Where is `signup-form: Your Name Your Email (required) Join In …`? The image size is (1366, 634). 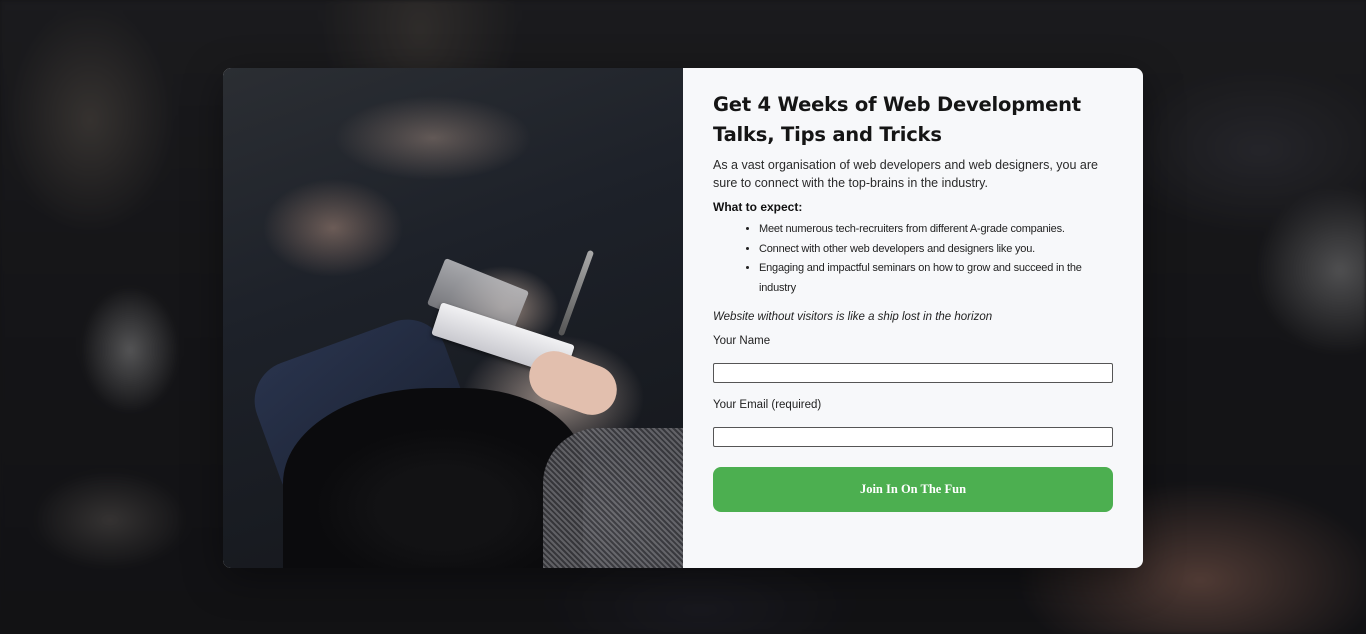
signup-form: Your Name Your Email (required) Join In … is located at coordinates (913, 423).